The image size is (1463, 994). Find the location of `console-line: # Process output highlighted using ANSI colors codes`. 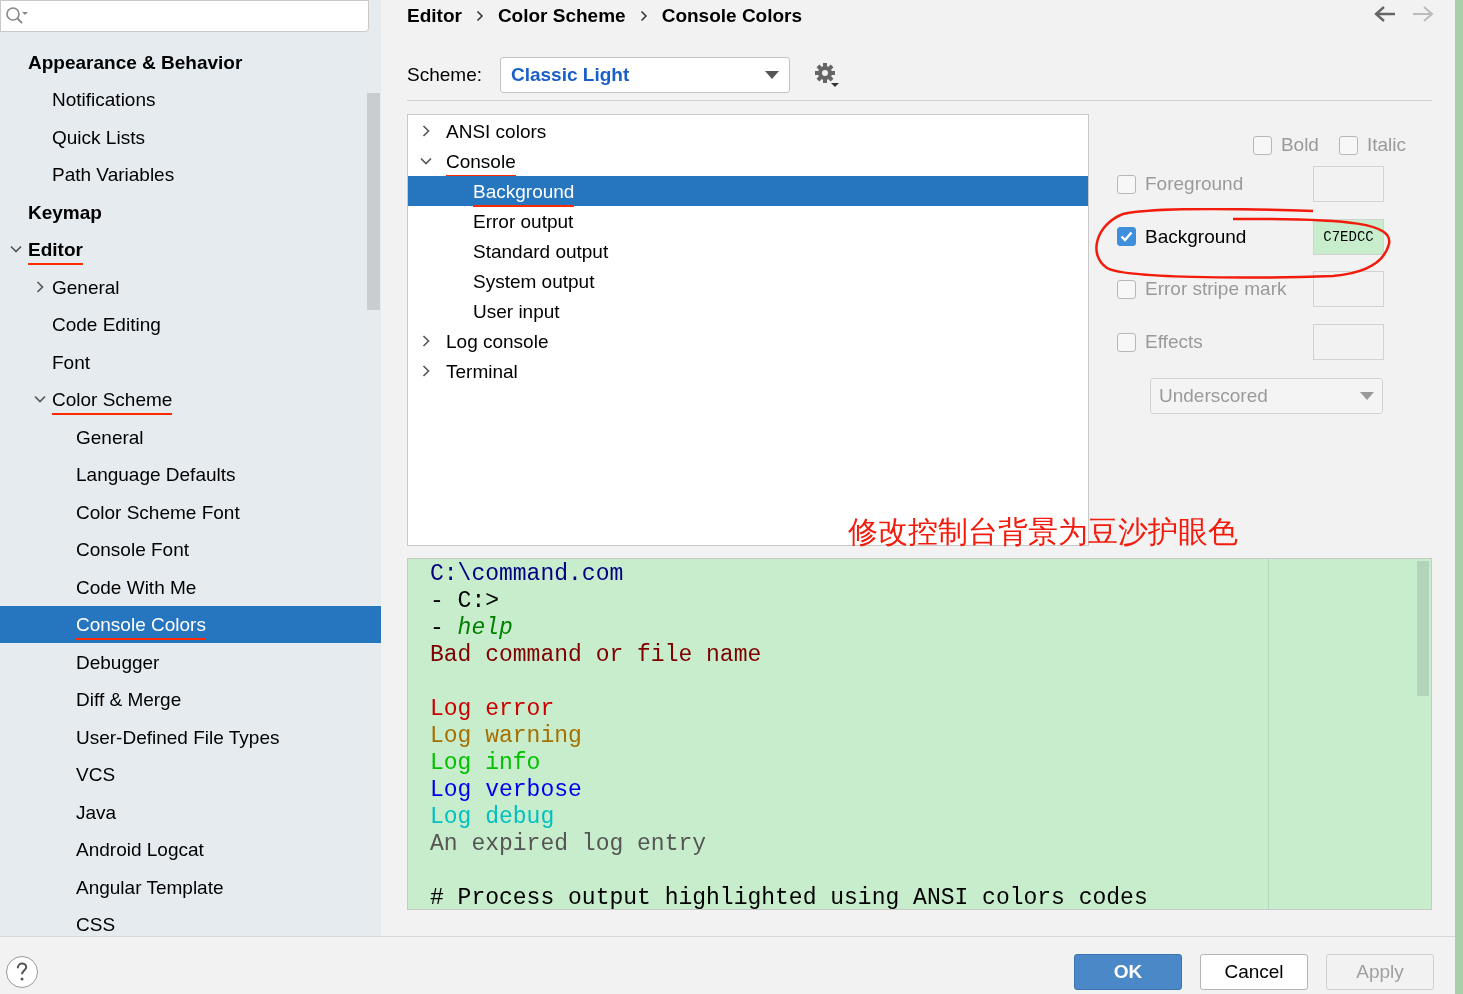

console-line: # Process output highlighted using ANSI colors codes is located at coordinates (789, 897).